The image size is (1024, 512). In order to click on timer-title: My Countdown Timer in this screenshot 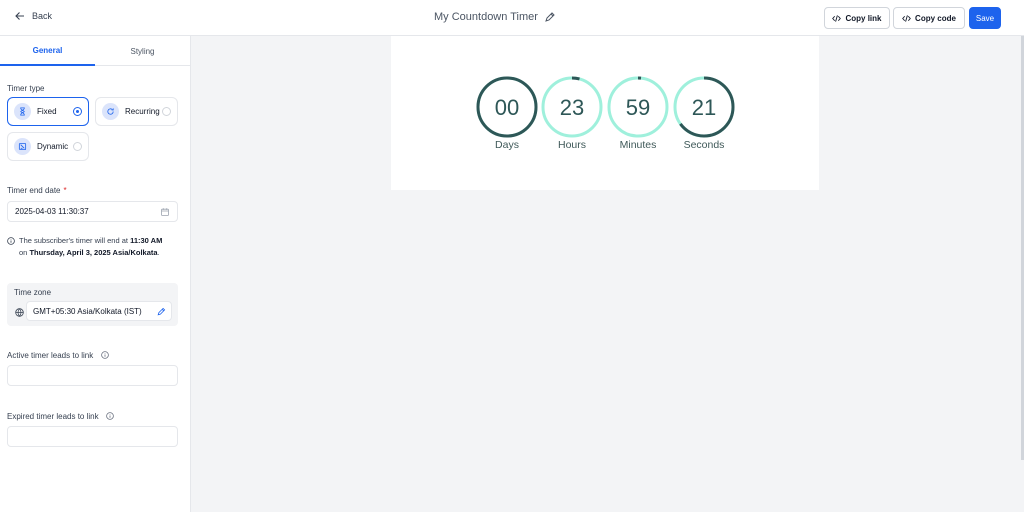, I will do `click(495, 17)`.